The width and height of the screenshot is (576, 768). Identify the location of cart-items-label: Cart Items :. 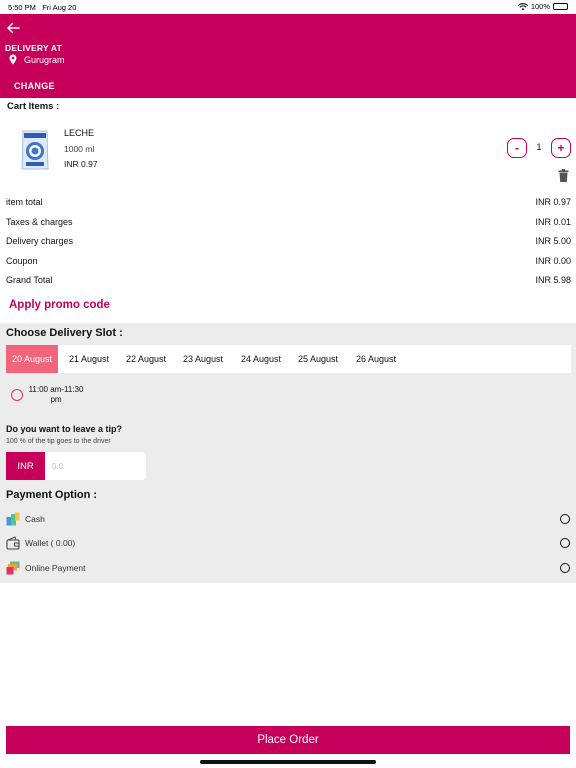
(33, 106).